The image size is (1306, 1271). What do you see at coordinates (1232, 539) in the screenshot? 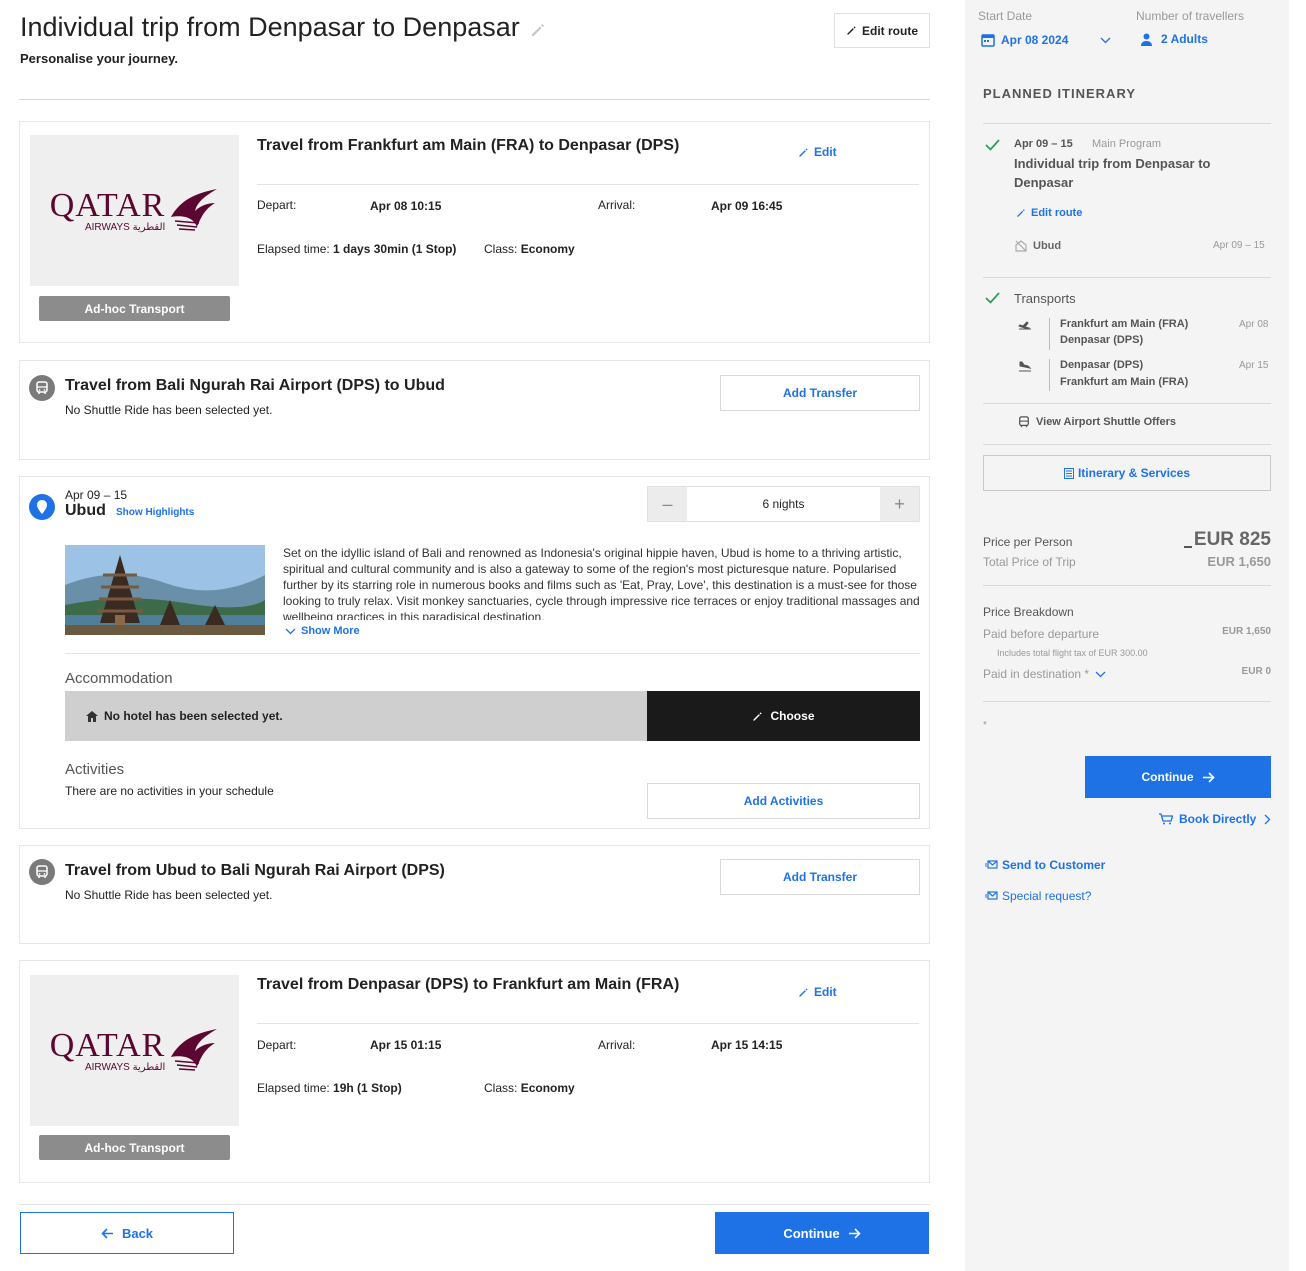
I see `price-per-person-value: EUR 825` at bounding box center [1232, 539].